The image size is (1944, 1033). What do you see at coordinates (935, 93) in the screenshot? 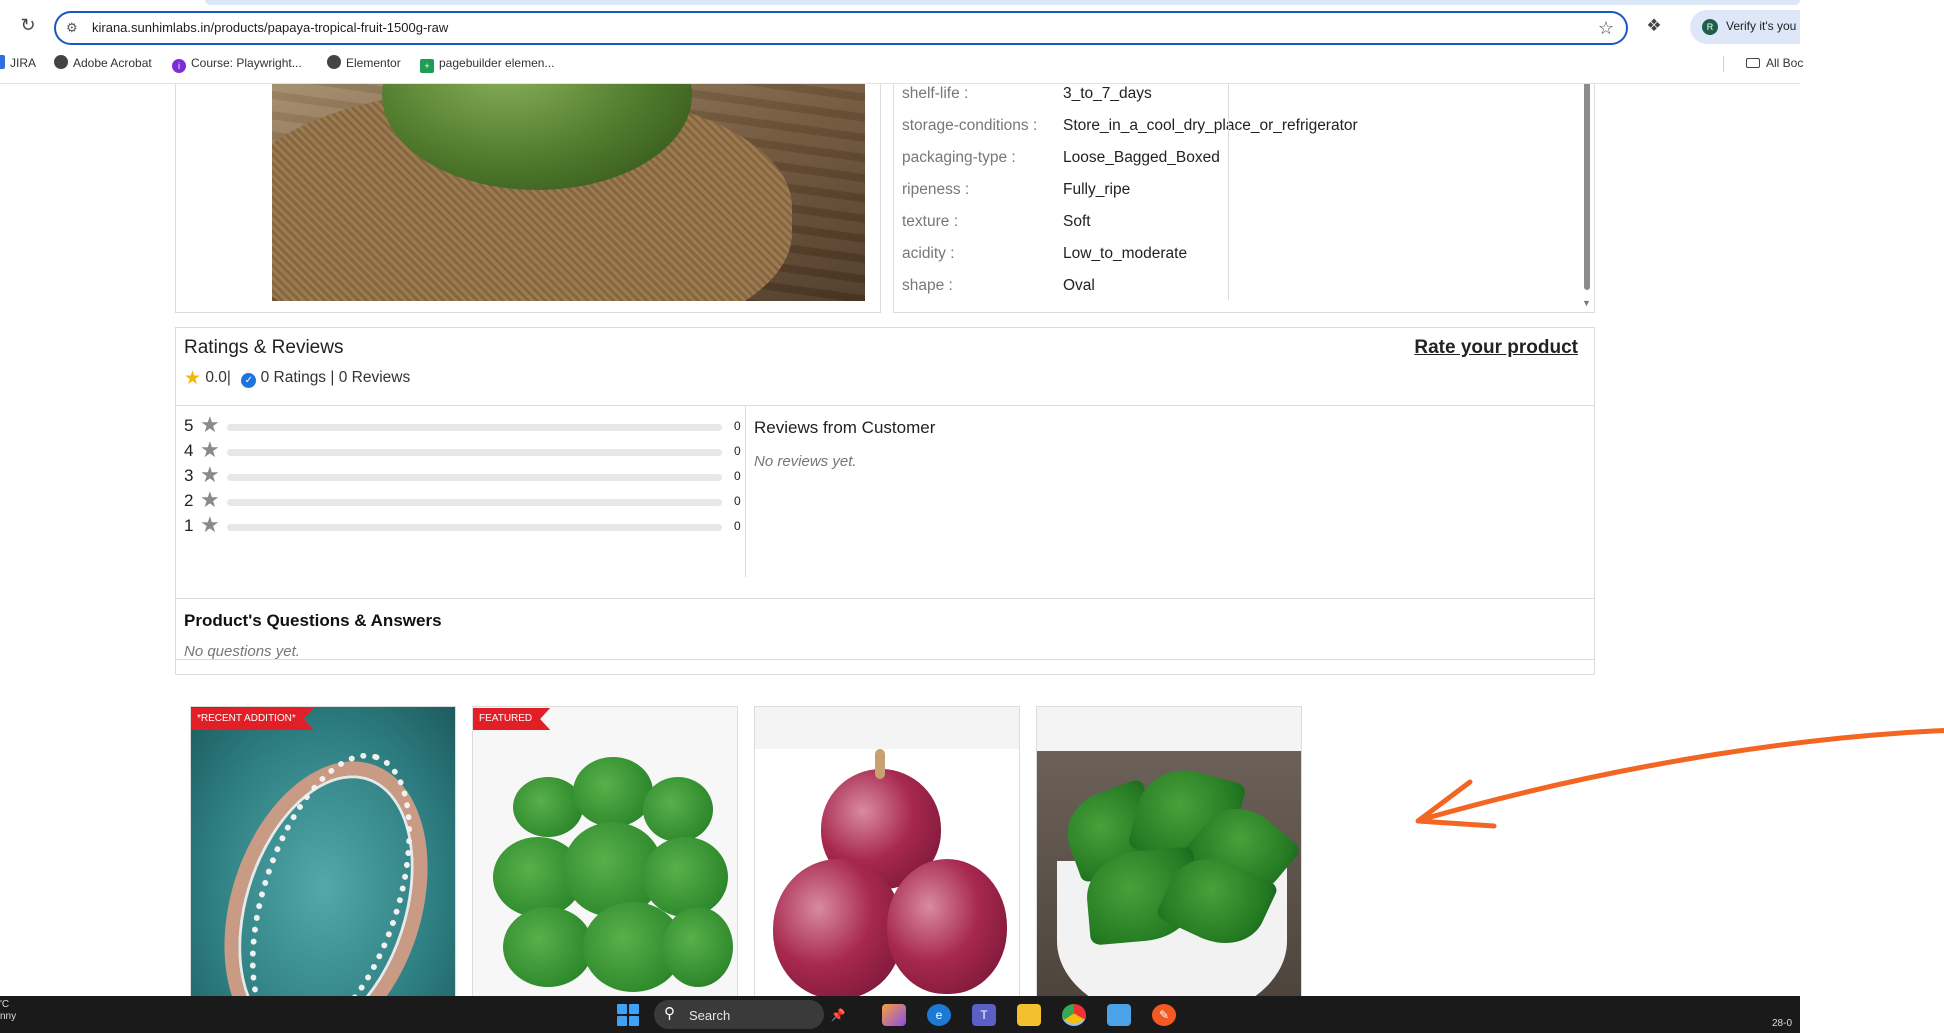
I see `spec-key: shelf-life :` at bounding box center [935, 93].